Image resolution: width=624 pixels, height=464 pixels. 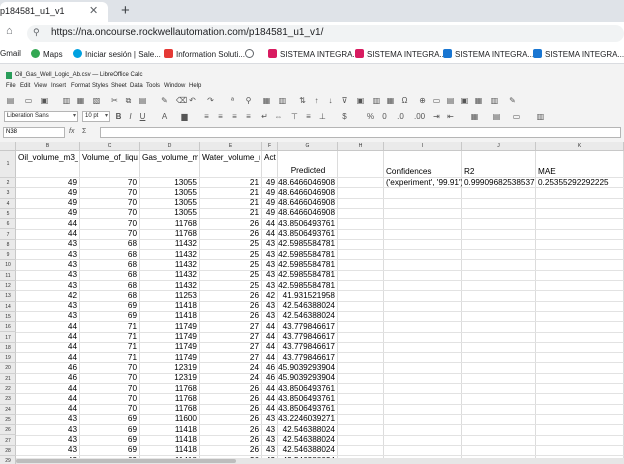 I want to click on clone-formatting-icon: ✎, so click(x=164, y=100).